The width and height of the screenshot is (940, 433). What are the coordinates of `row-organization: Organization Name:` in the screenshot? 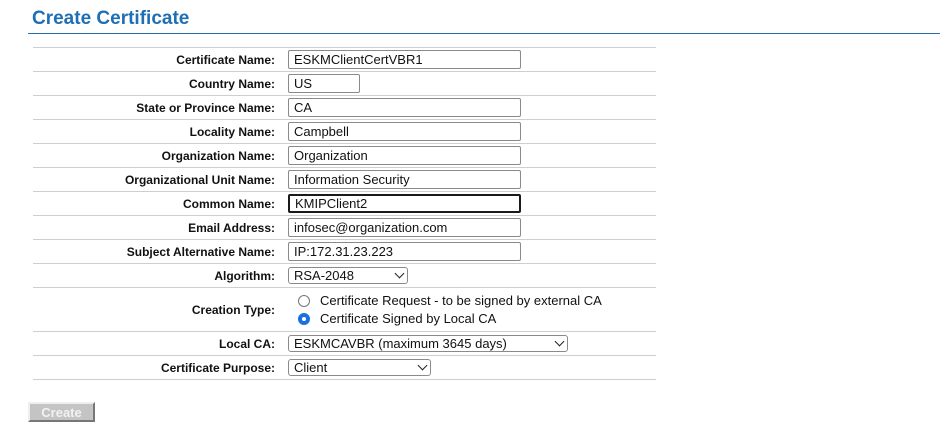 It's located at (344, 156).